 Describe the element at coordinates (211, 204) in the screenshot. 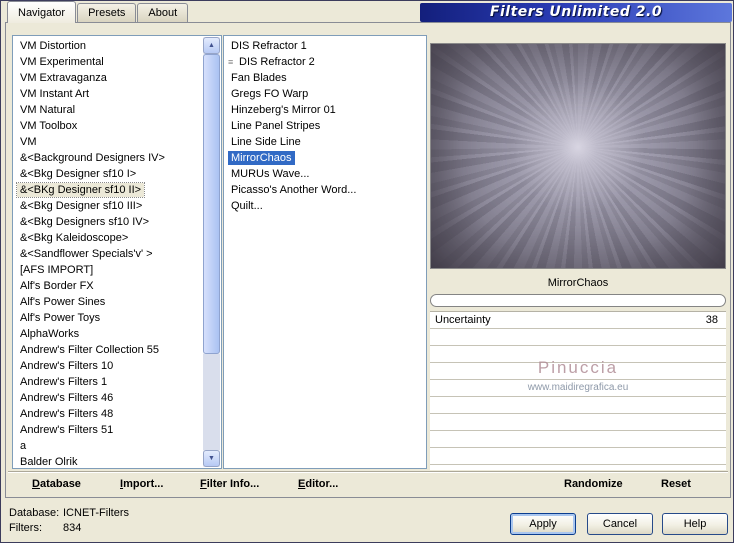

I see `scrollbar-thumb` at that location.